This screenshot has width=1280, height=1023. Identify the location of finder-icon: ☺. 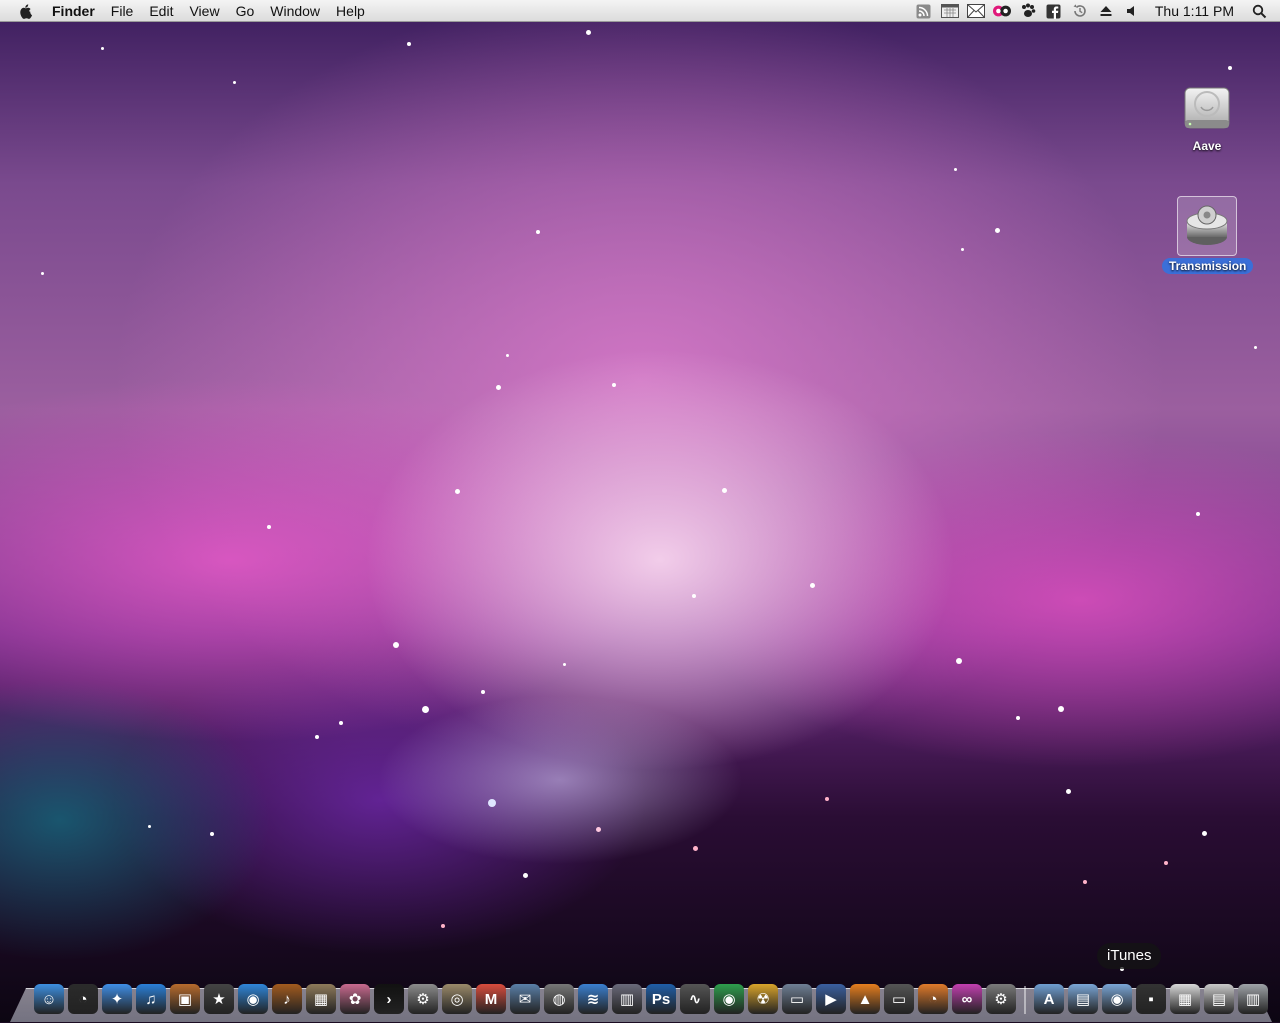
(49, 999).